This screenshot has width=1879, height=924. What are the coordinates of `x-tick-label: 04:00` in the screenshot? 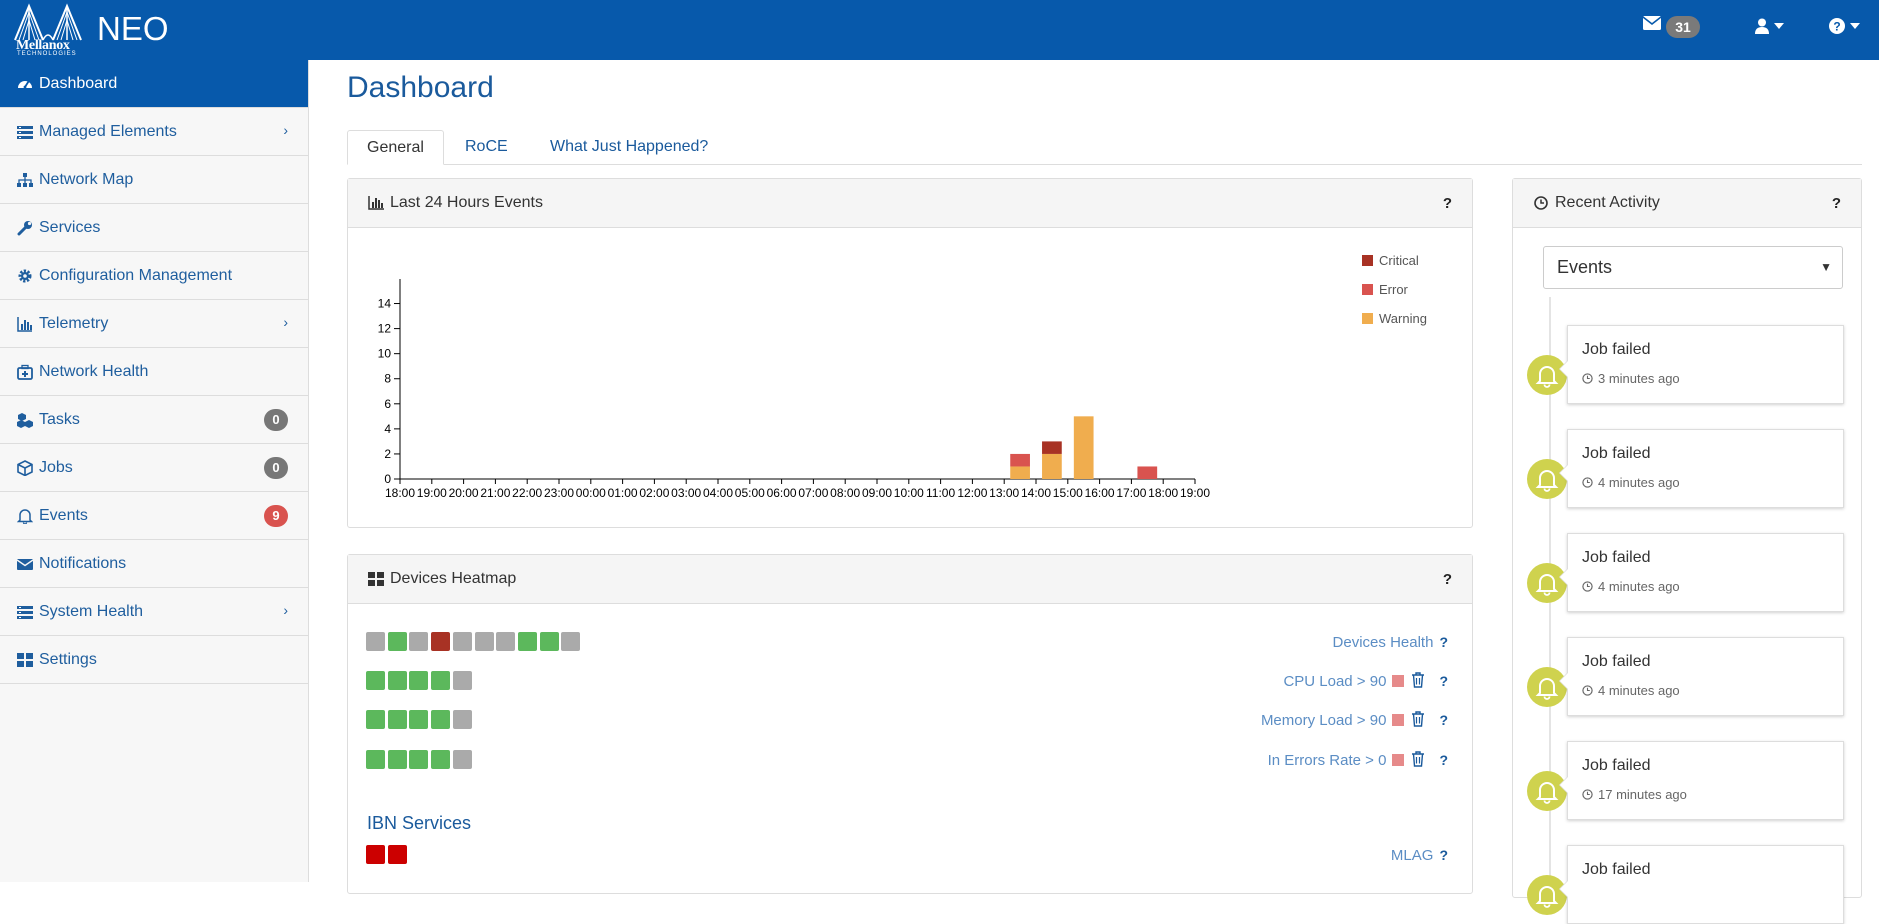 It's located at (718, 493).